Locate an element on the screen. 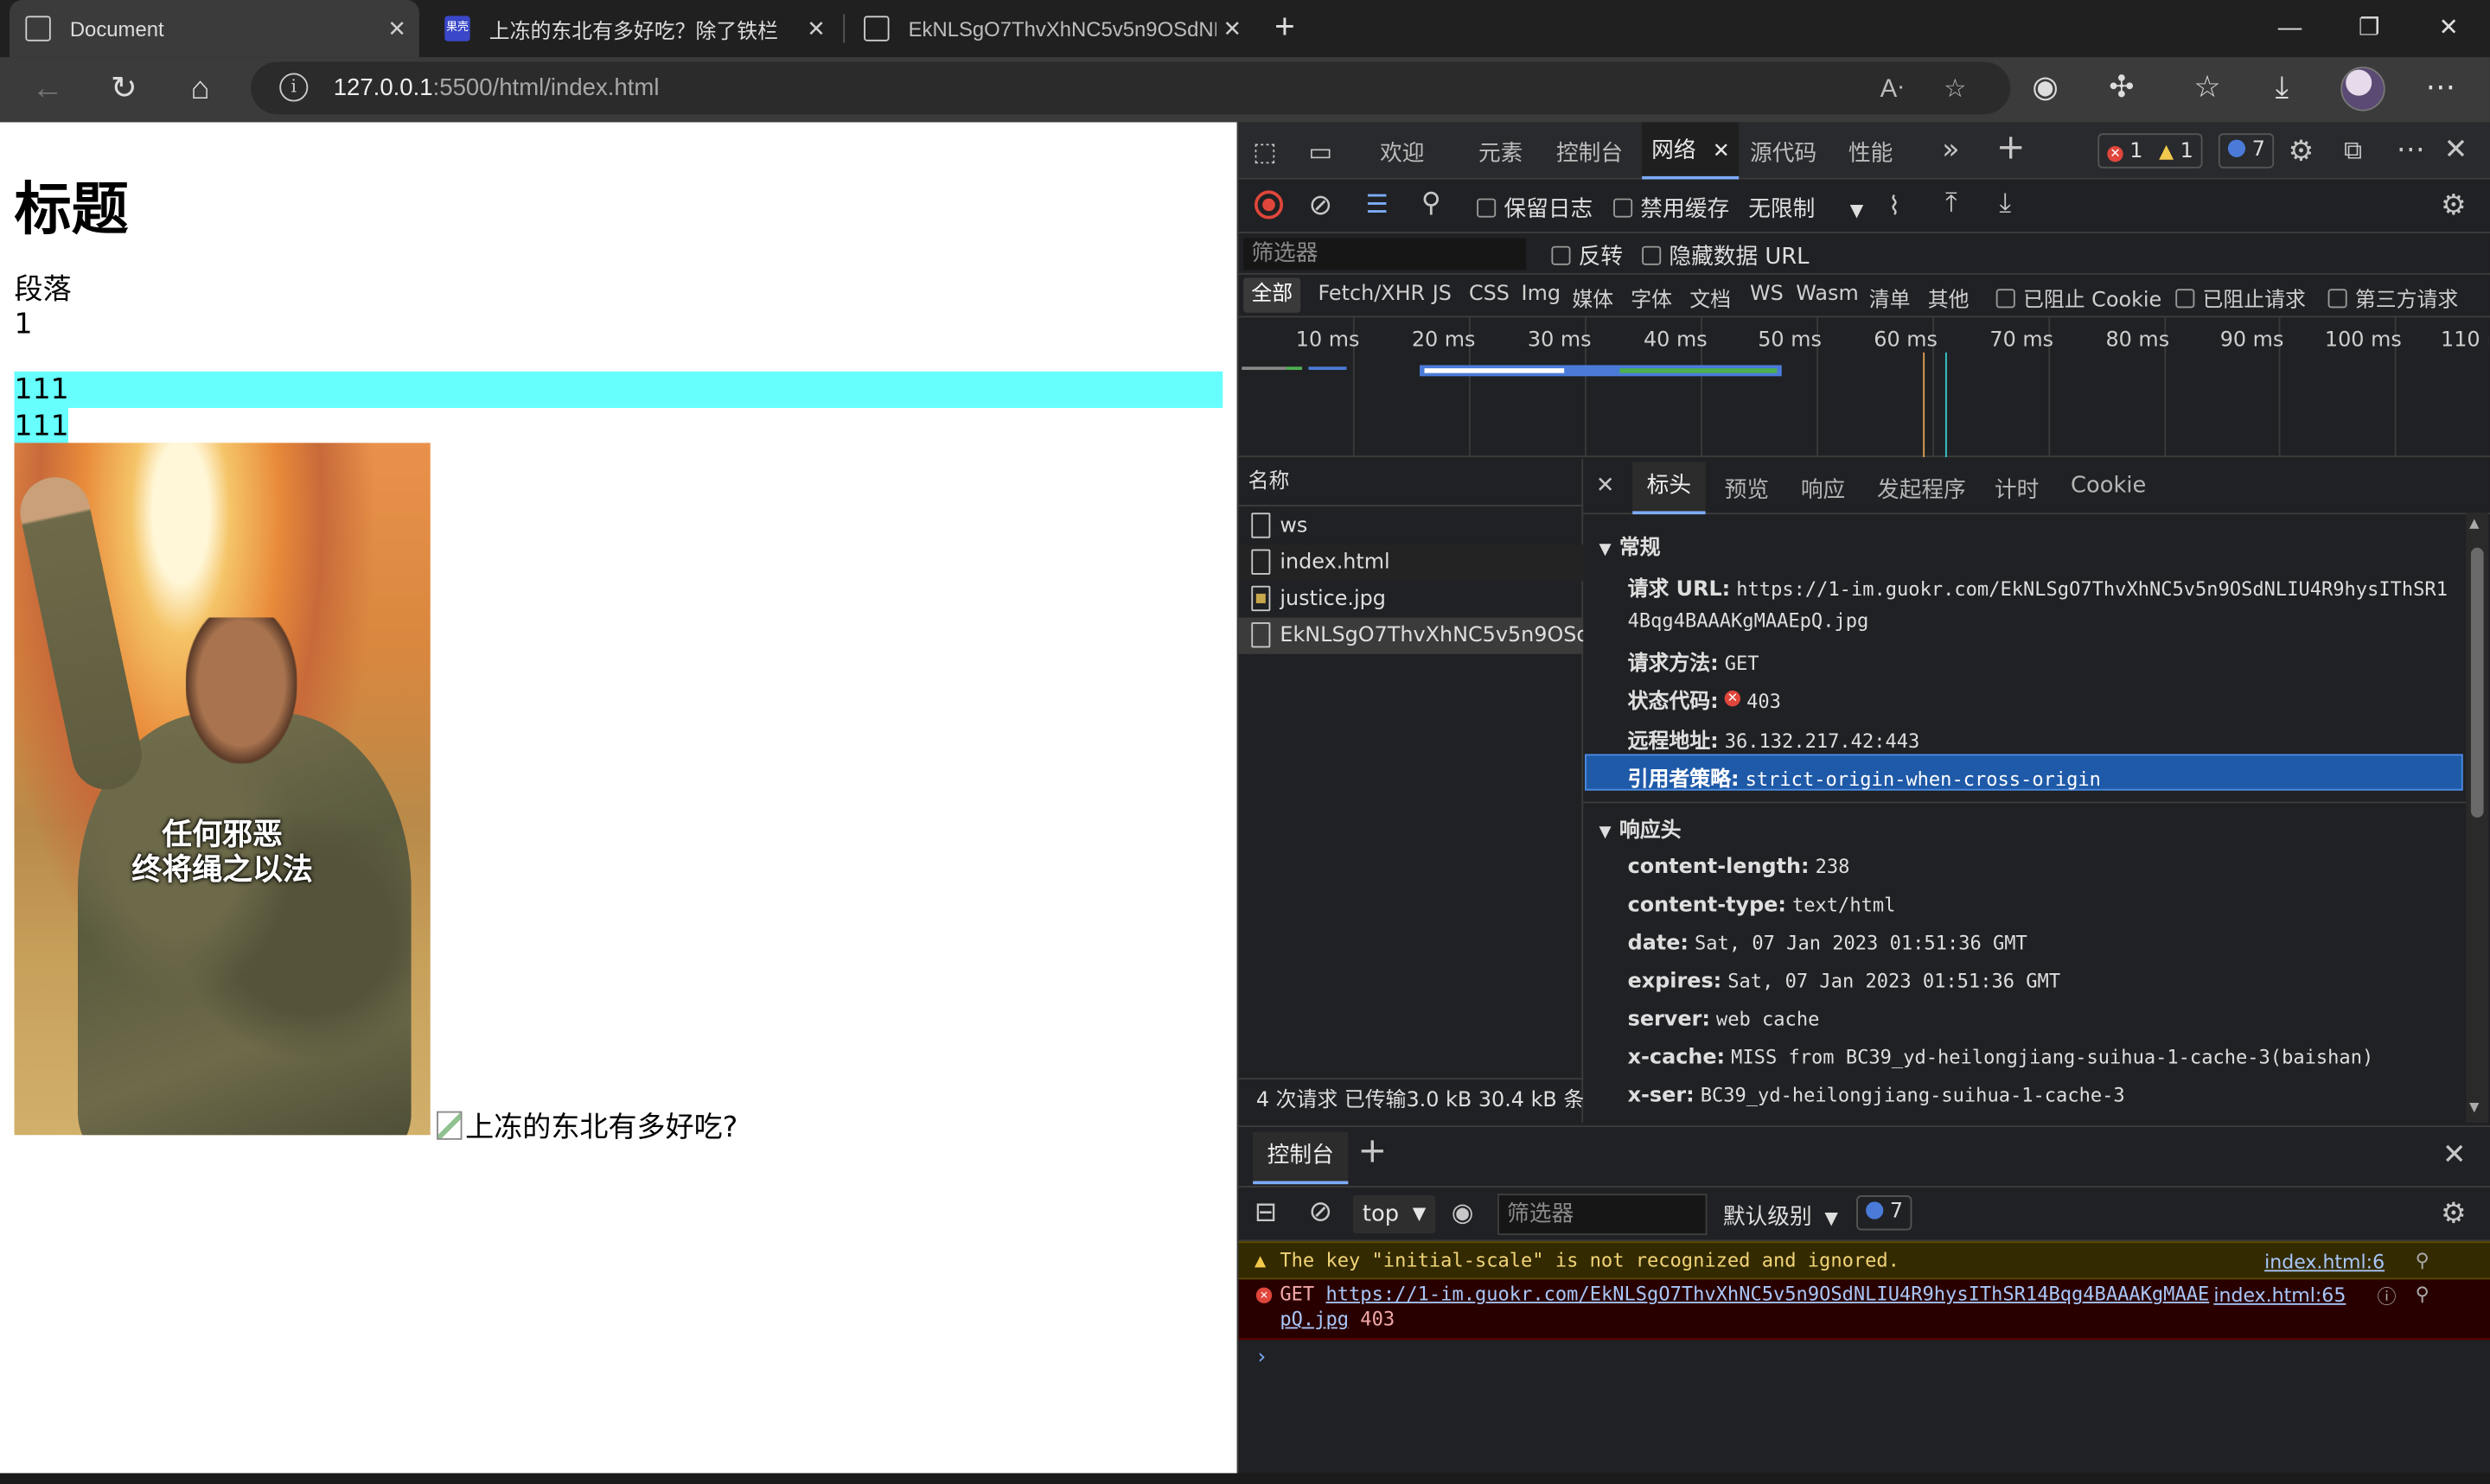  general-section-header: ▼ 常规 is located at coordinates (1630, 545).